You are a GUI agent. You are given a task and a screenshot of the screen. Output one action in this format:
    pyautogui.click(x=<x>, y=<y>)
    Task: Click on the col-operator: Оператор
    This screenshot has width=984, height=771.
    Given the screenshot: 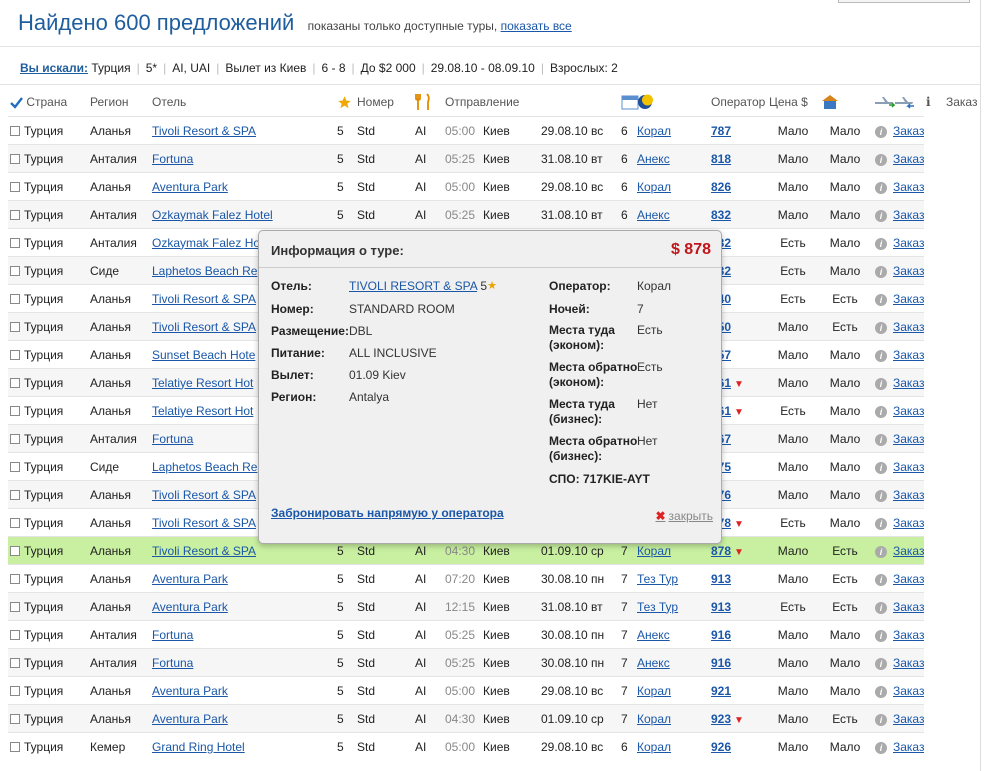 What is the action you would take?
    pyautogui.click(x=738, y=102)
    